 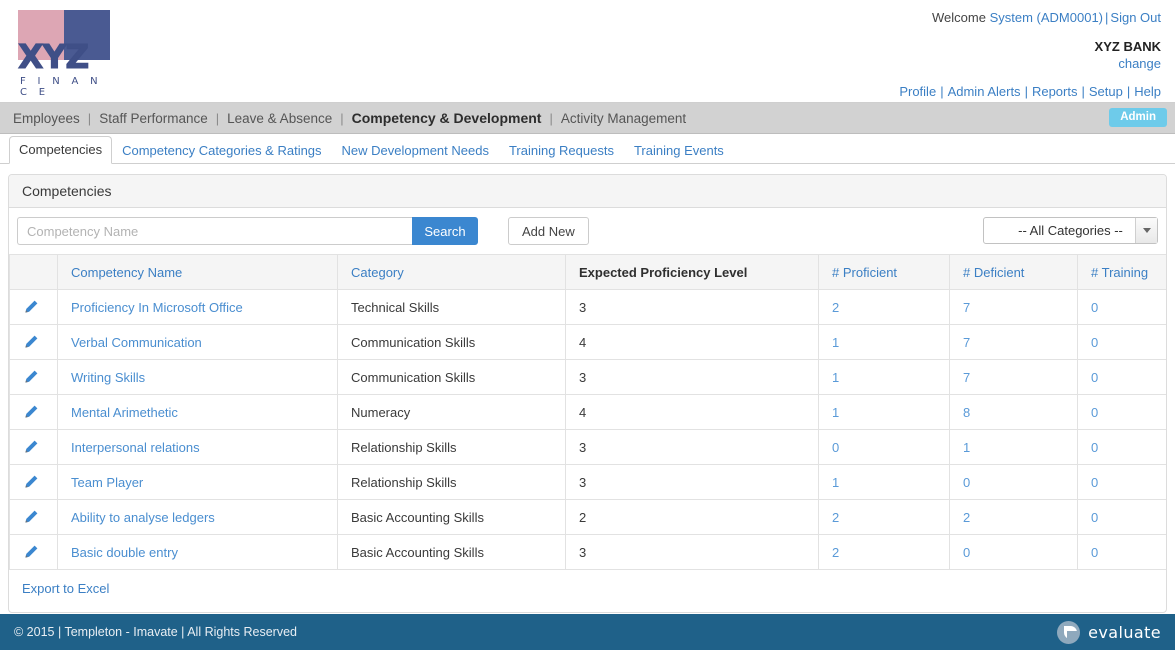 I want to click on panel-toolbar: Search Add New -- All Categories --, so click(x=587, y=231).